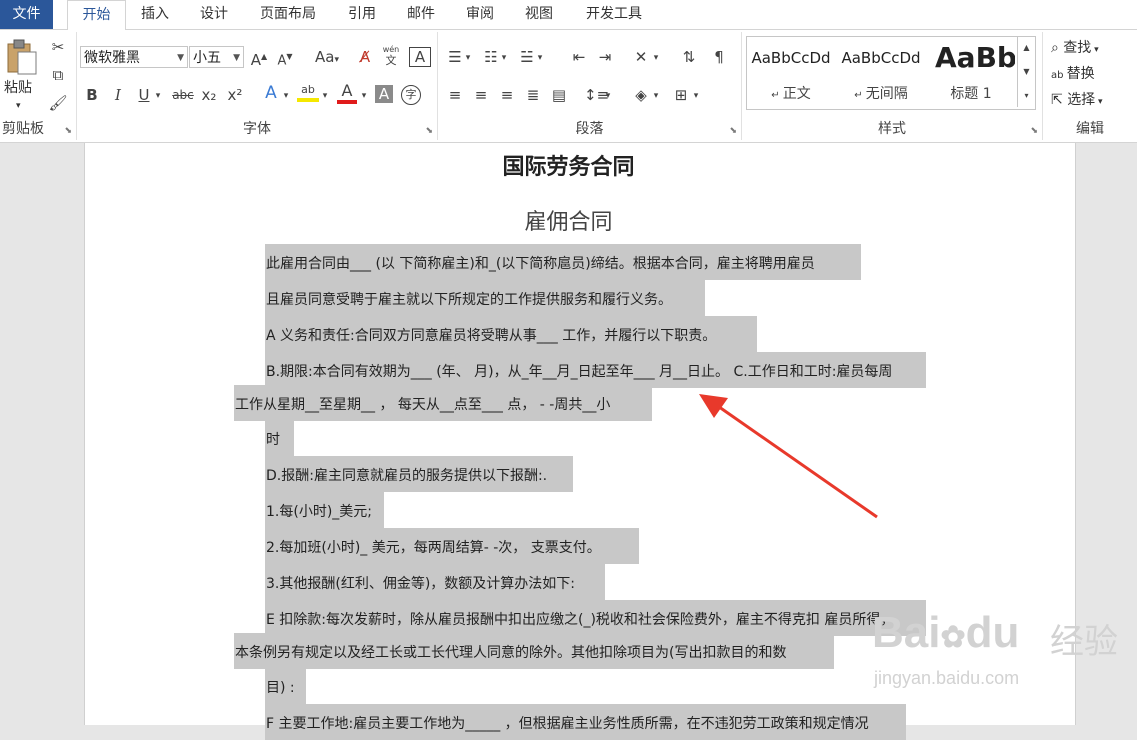  What do you see at coordinates (947, 678) in the screenshot?
I see `watermark-url: jingyan.baidu.com` at bounding box center [947, 678].